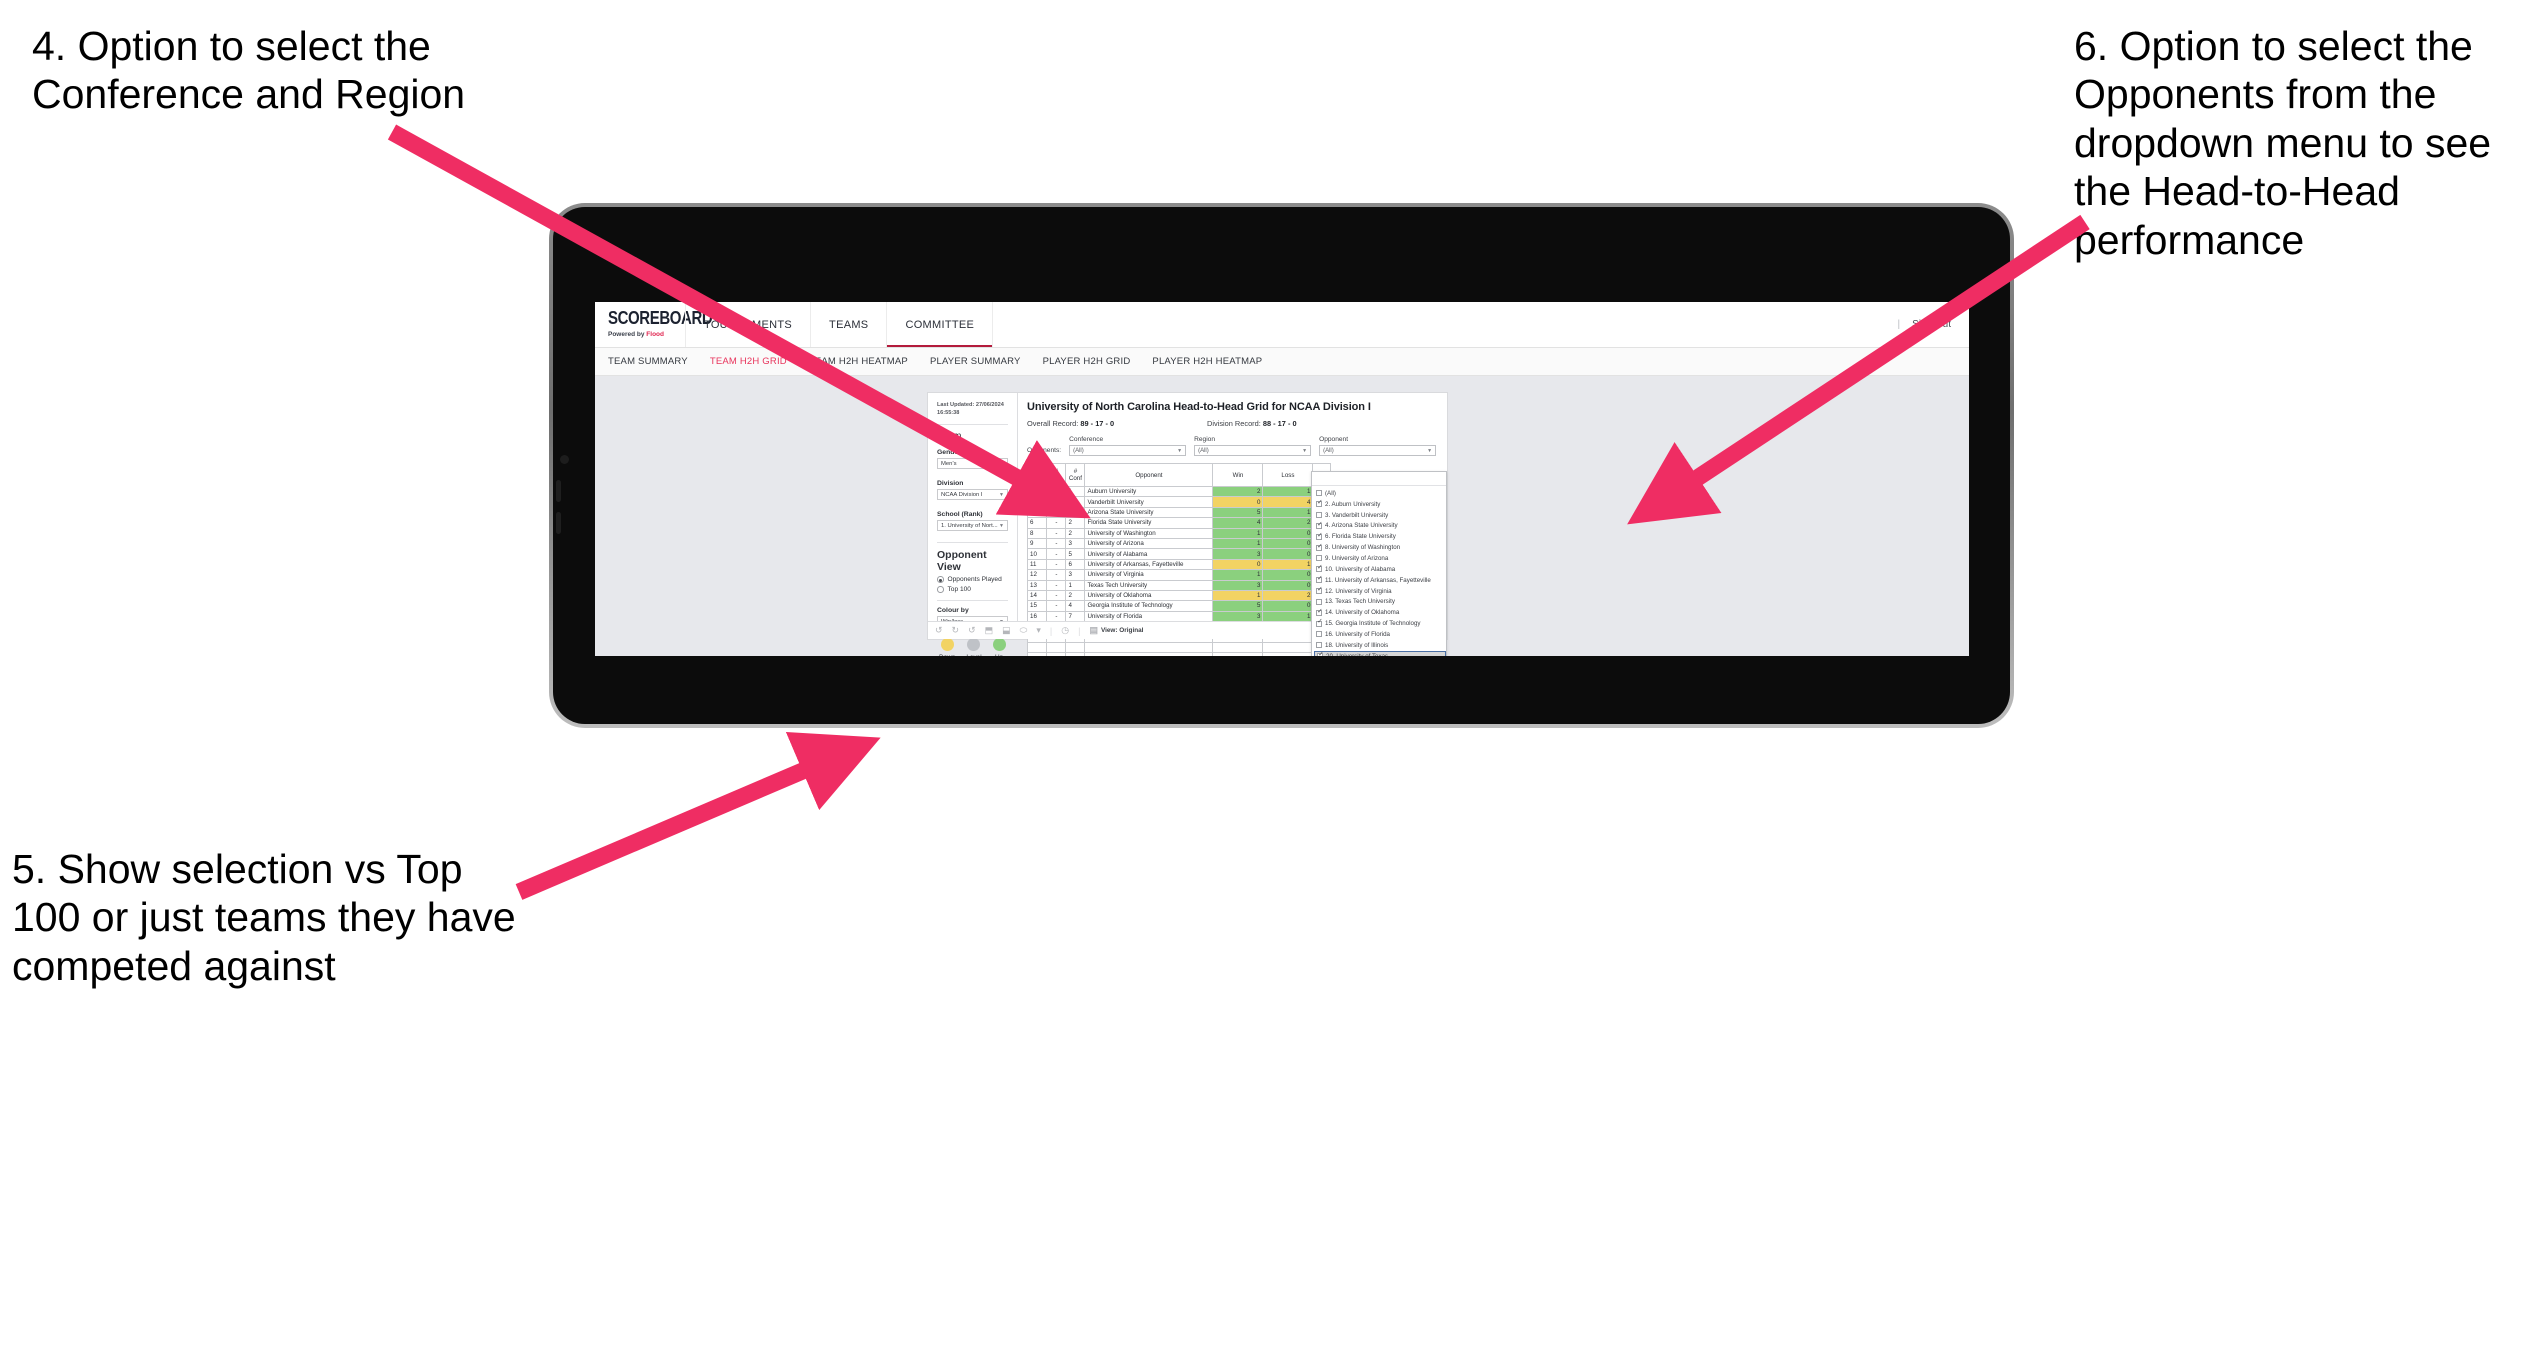  What do you see at coordinates (989, 630) in the screenshot?
I see `refresh-data-icon: ⬒` at bounding box center [989, 630].